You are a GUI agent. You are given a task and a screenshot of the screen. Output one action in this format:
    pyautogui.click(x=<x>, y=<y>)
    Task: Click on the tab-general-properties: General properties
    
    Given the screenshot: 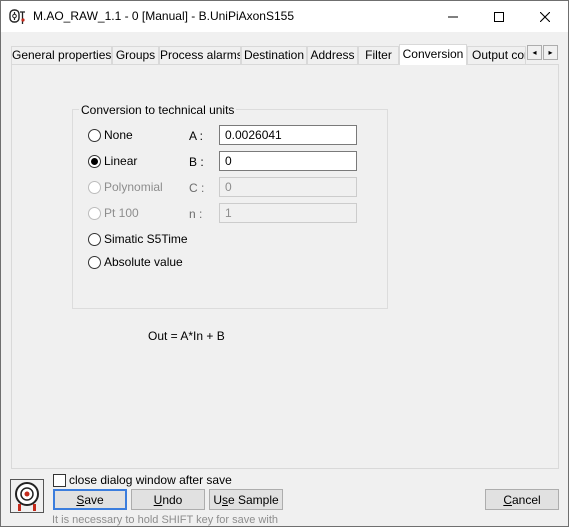 What is the action you would take?
    pyautogui.click(x=61, y=55)
    